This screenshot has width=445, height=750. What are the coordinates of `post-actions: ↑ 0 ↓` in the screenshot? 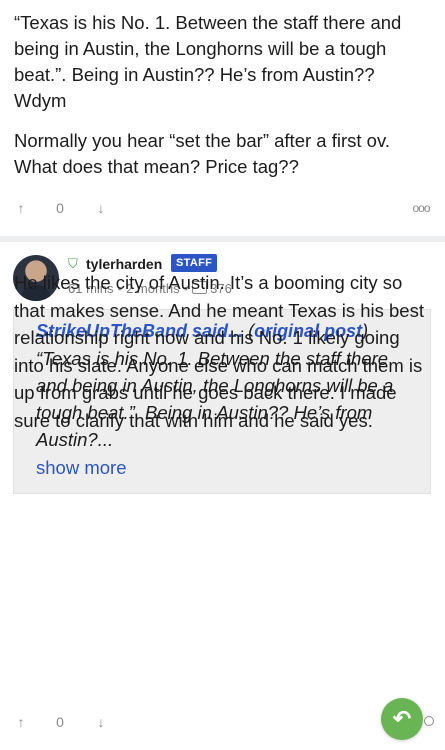 It's located at (222, 722).